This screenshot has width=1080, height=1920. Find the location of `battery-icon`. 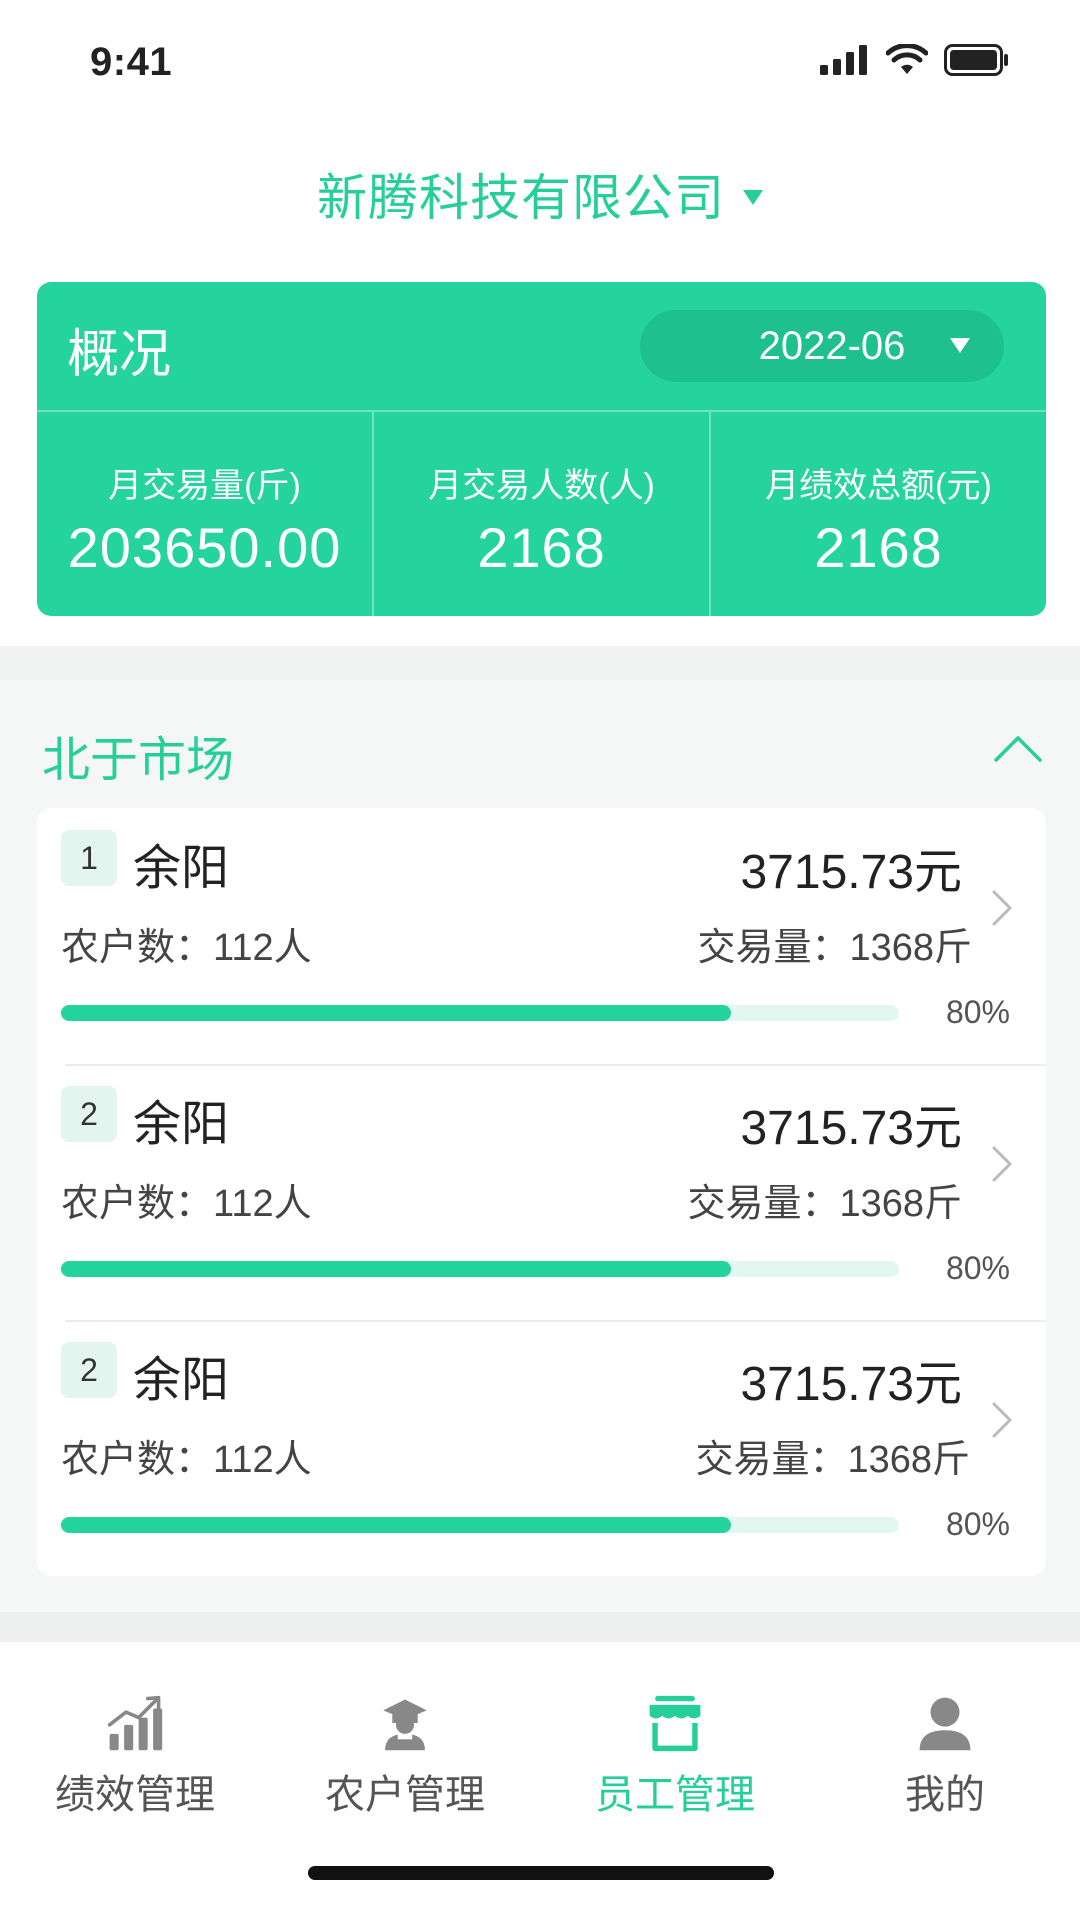

battery-icon is located at coordinates (976, 60).